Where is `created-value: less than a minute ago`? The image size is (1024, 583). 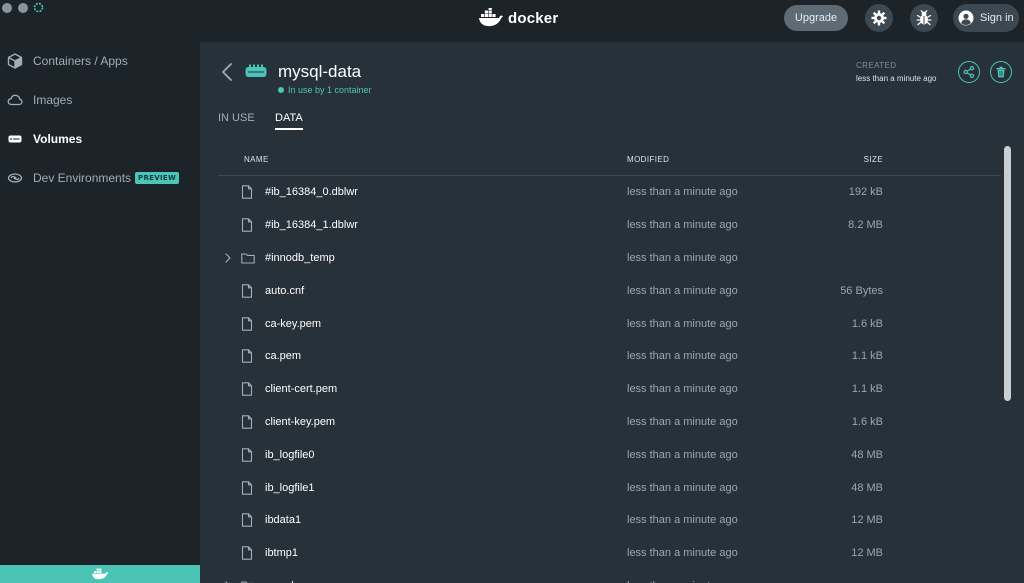 created-value: less than a minute ago is located at coordinates (896, 78).